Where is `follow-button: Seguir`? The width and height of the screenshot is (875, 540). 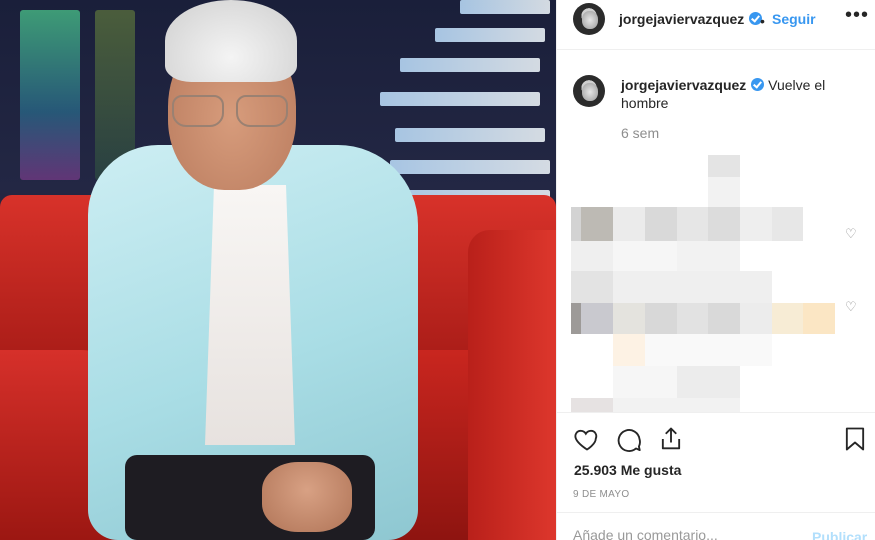
follow-button: Seguir is located at coordinates (794, 19).